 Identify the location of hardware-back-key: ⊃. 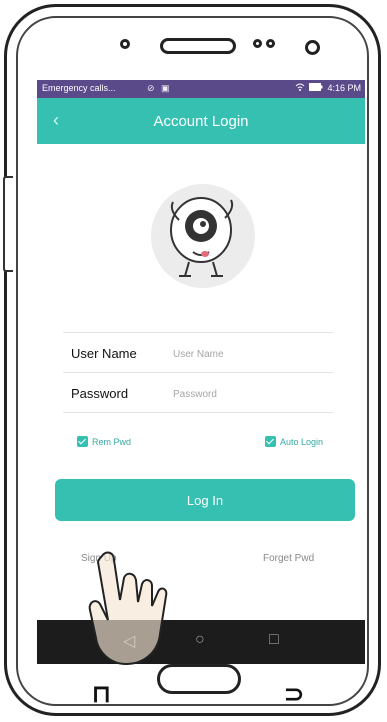
(294, 694).